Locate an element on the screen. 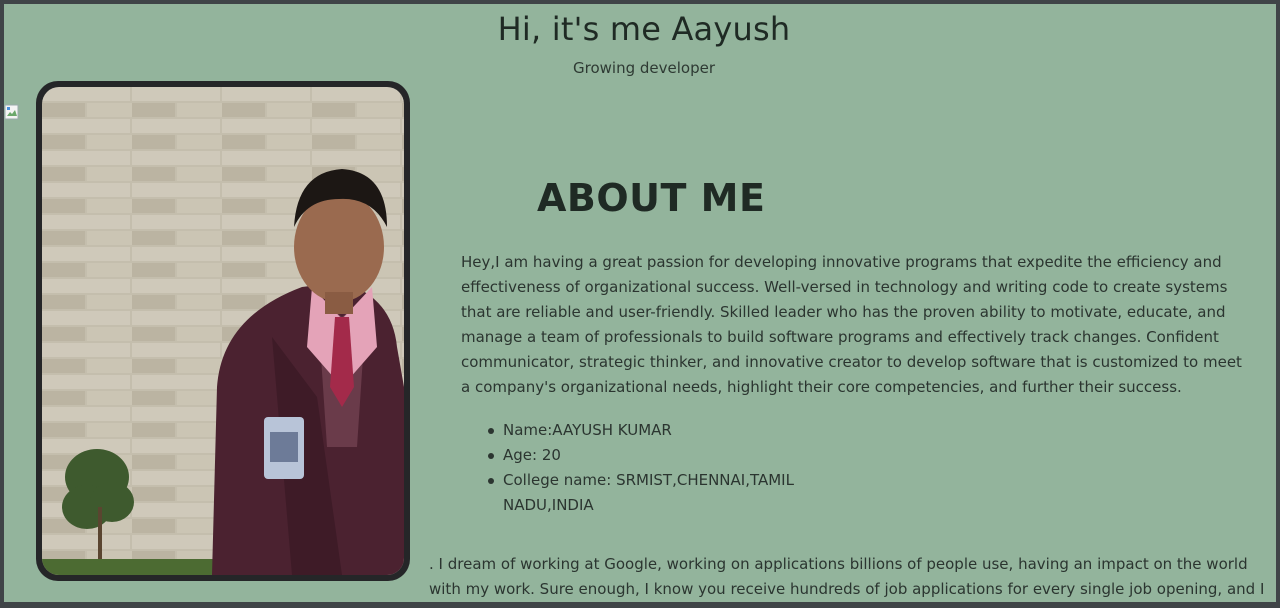 This screenshot has height=608, width=1280. broken-image-icon is located at coordinates (11, 112).